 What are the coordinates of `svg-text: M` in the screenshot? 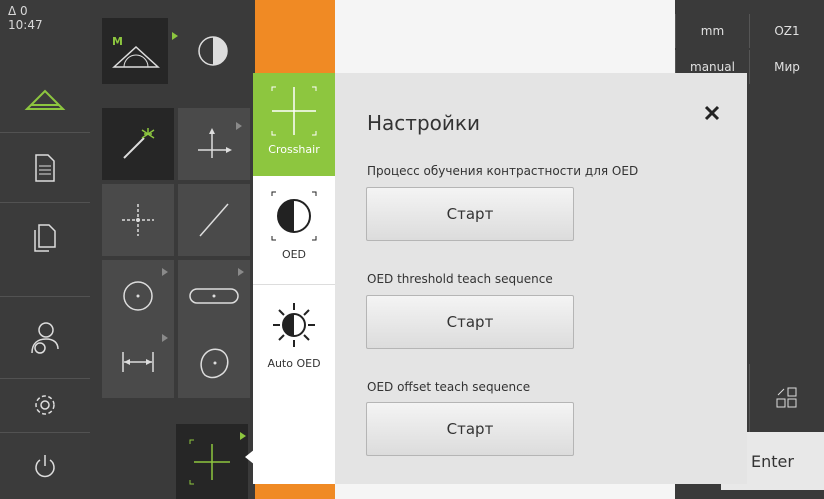 It's located at (117, 41).